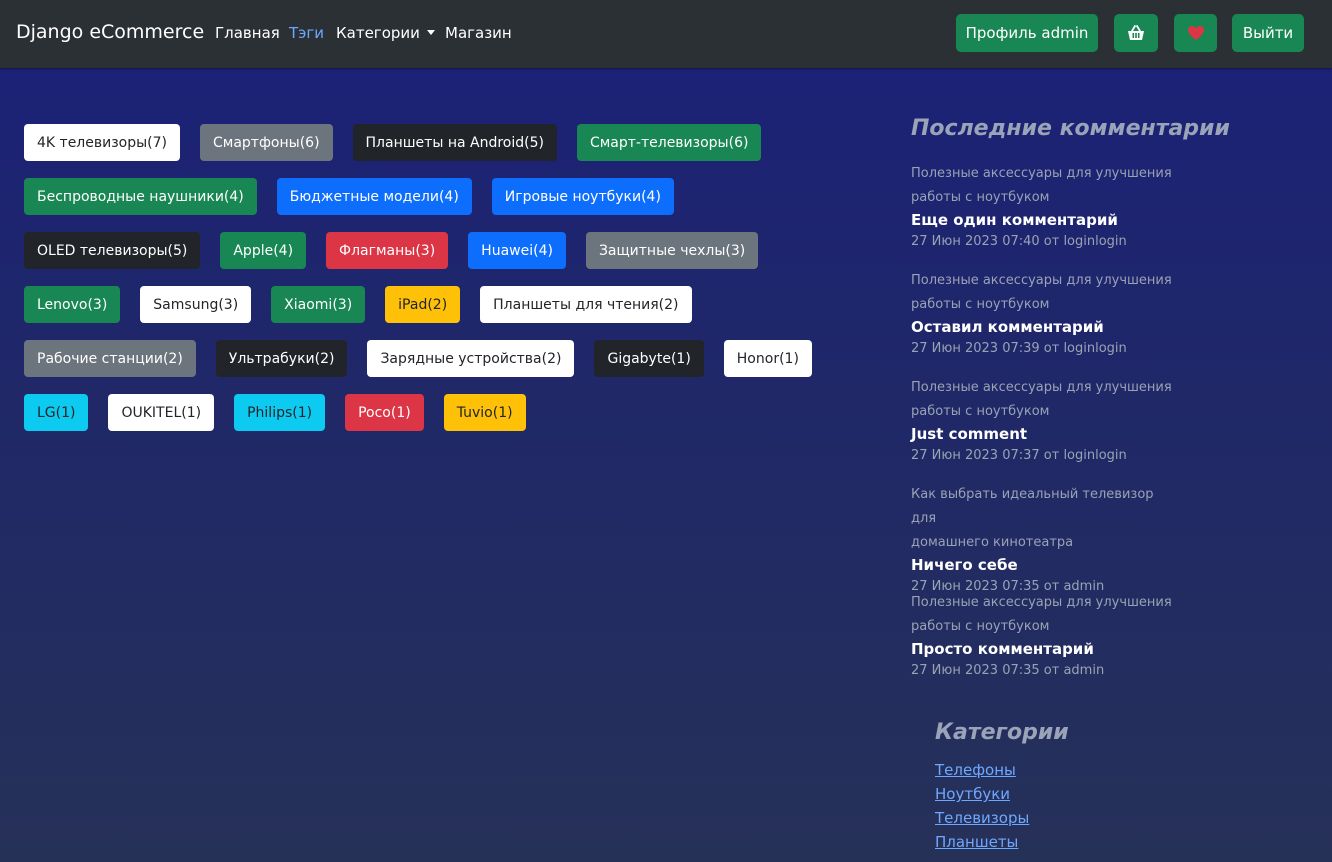 This screenshot has width=1332, height=862. What do you see at coordinates (161, 412) in the screenshot?
I see `tag-badge: OUKITEL(1)` at bounding box center [161, 412].